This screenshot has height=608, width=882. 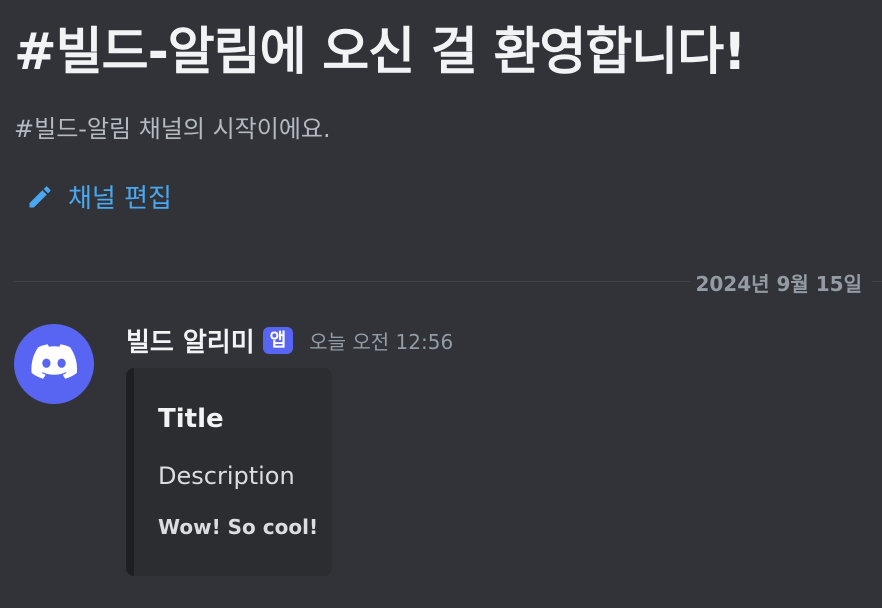 I want to click on channel-welcome-subtitle: #빌드-알림 채널의 시작이에요., so click(x=172, y=129).